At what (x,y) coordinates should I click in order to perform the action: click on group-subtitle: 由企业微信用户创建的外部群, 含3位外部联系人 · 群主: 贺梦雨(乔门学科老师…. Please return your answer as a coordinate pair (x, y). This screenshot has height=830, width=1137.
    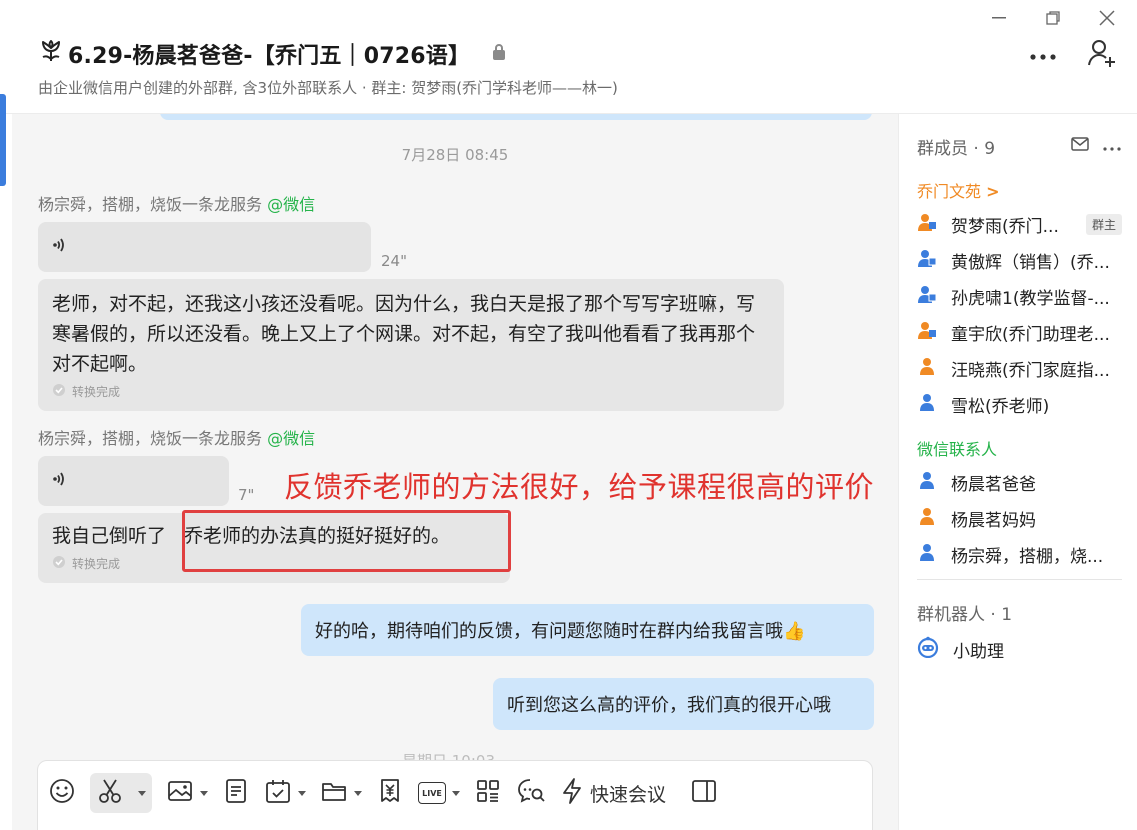
    Looking at the image, I should click on (328, 88).